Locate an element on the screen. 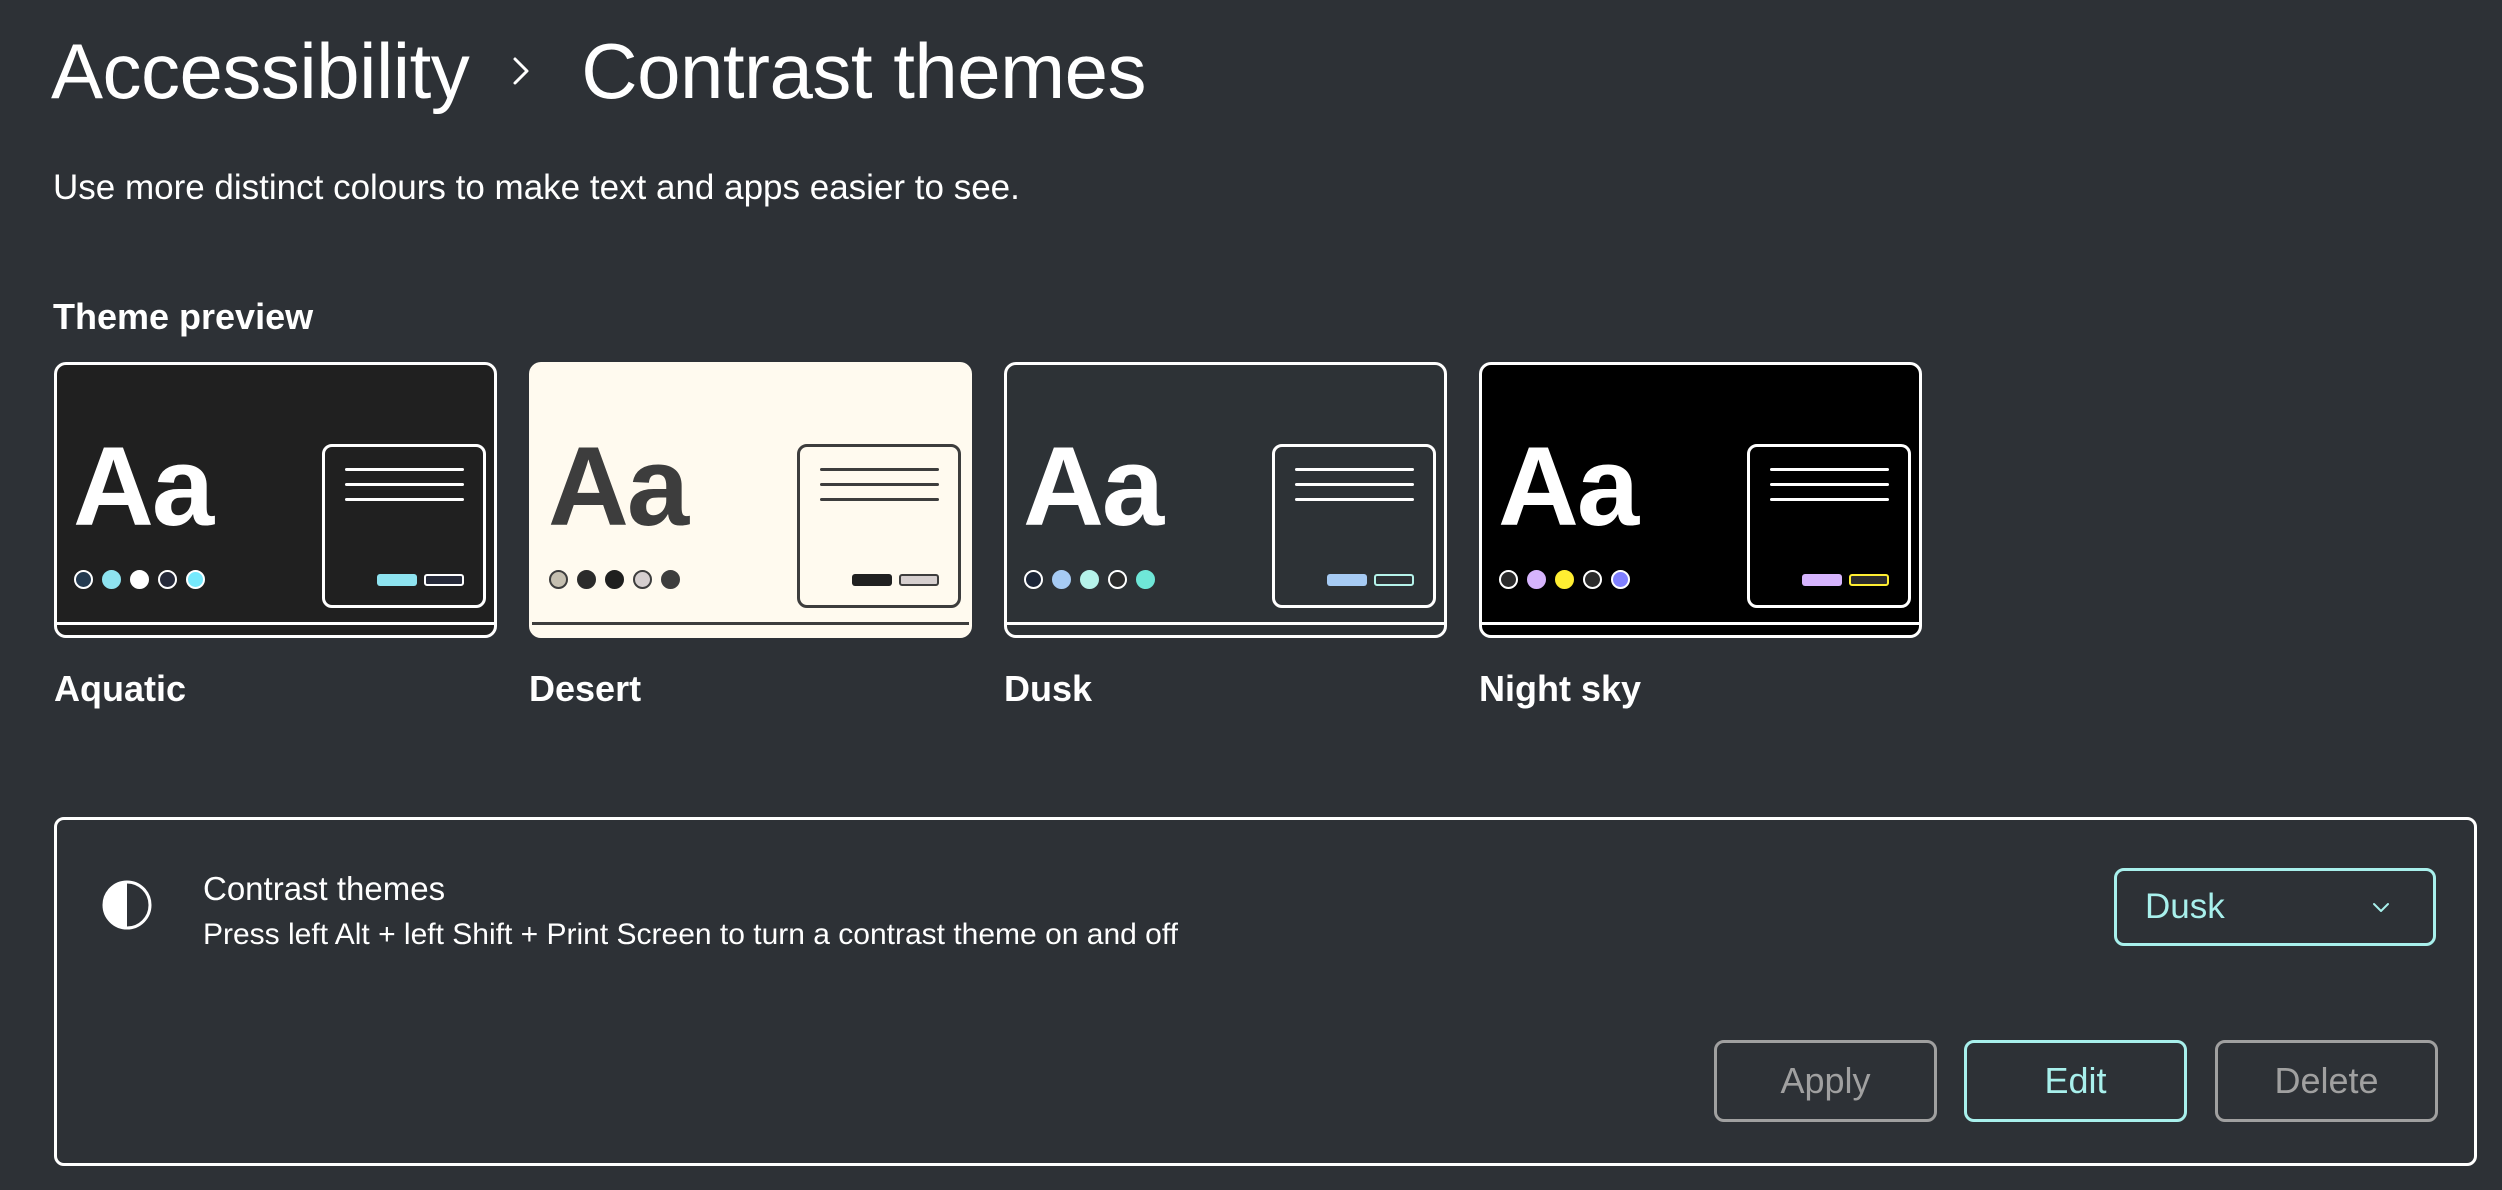 The height and width of the screenshot is (1190, 2502). edit-button: Edit is located at coordinates (2075, 1081).